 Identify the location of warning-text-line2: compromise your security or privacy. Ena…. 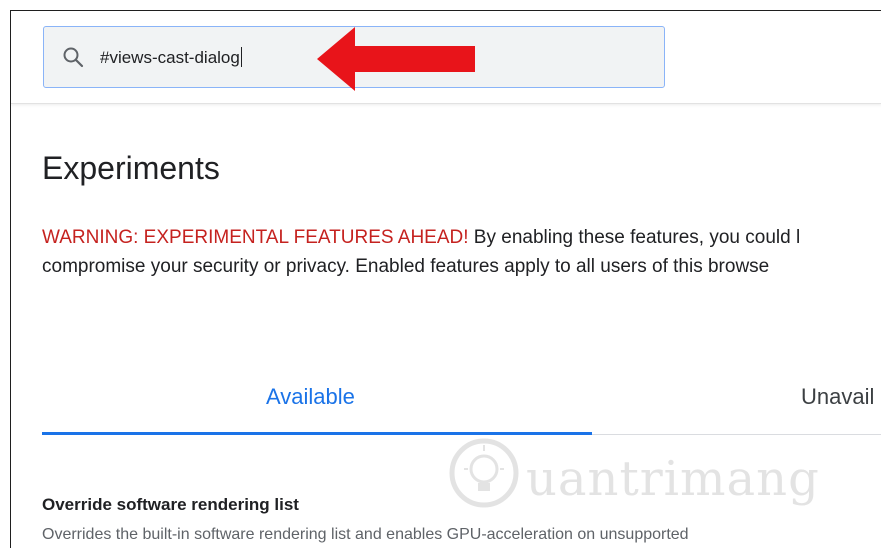
(406, 266).